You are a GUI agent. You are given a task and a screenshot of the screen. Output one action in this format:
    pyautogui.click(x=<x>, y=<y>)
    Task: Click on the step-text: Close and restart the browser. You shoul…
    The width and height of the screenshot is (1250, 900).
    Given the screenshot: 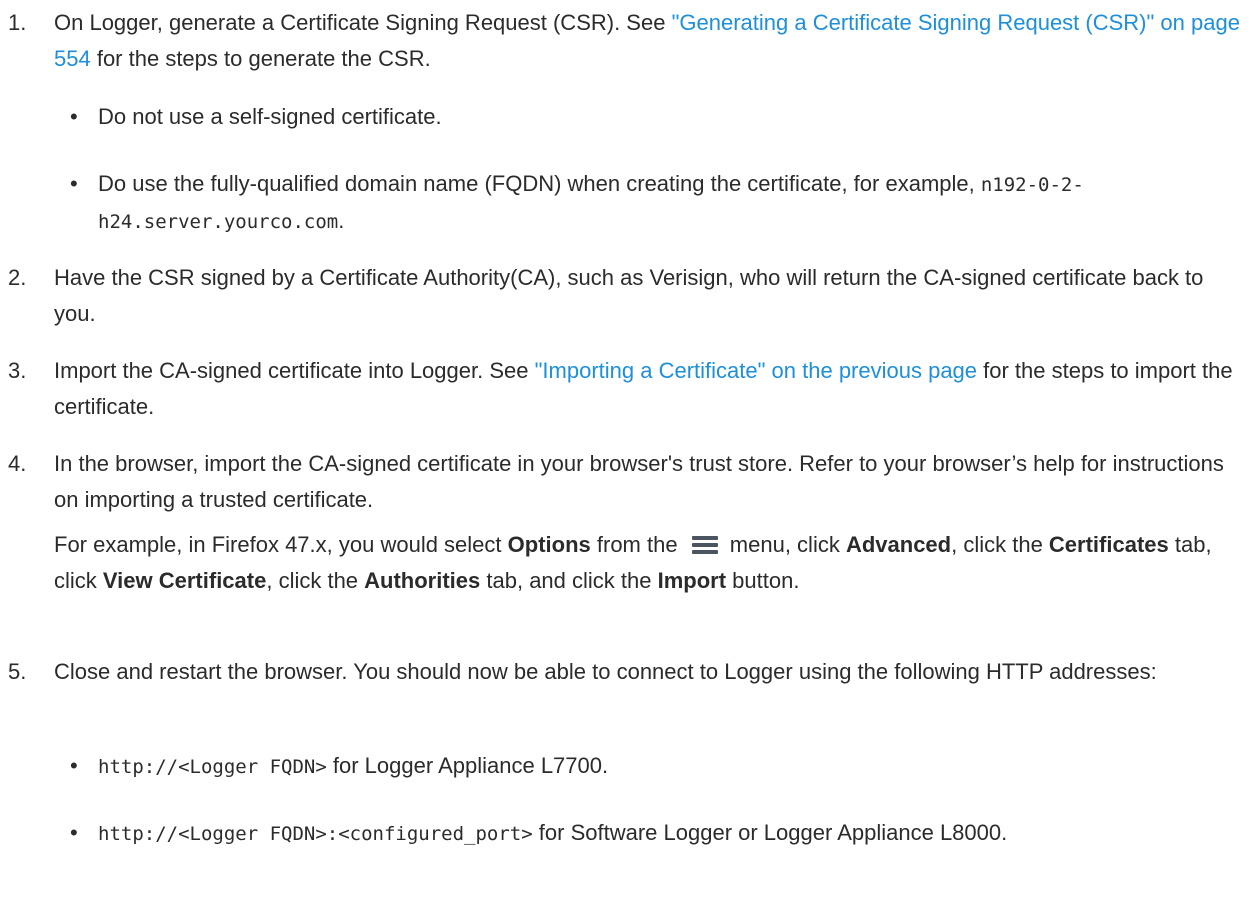 What is the action you would take?
    pyautogui.click(x=605, y=671)
    